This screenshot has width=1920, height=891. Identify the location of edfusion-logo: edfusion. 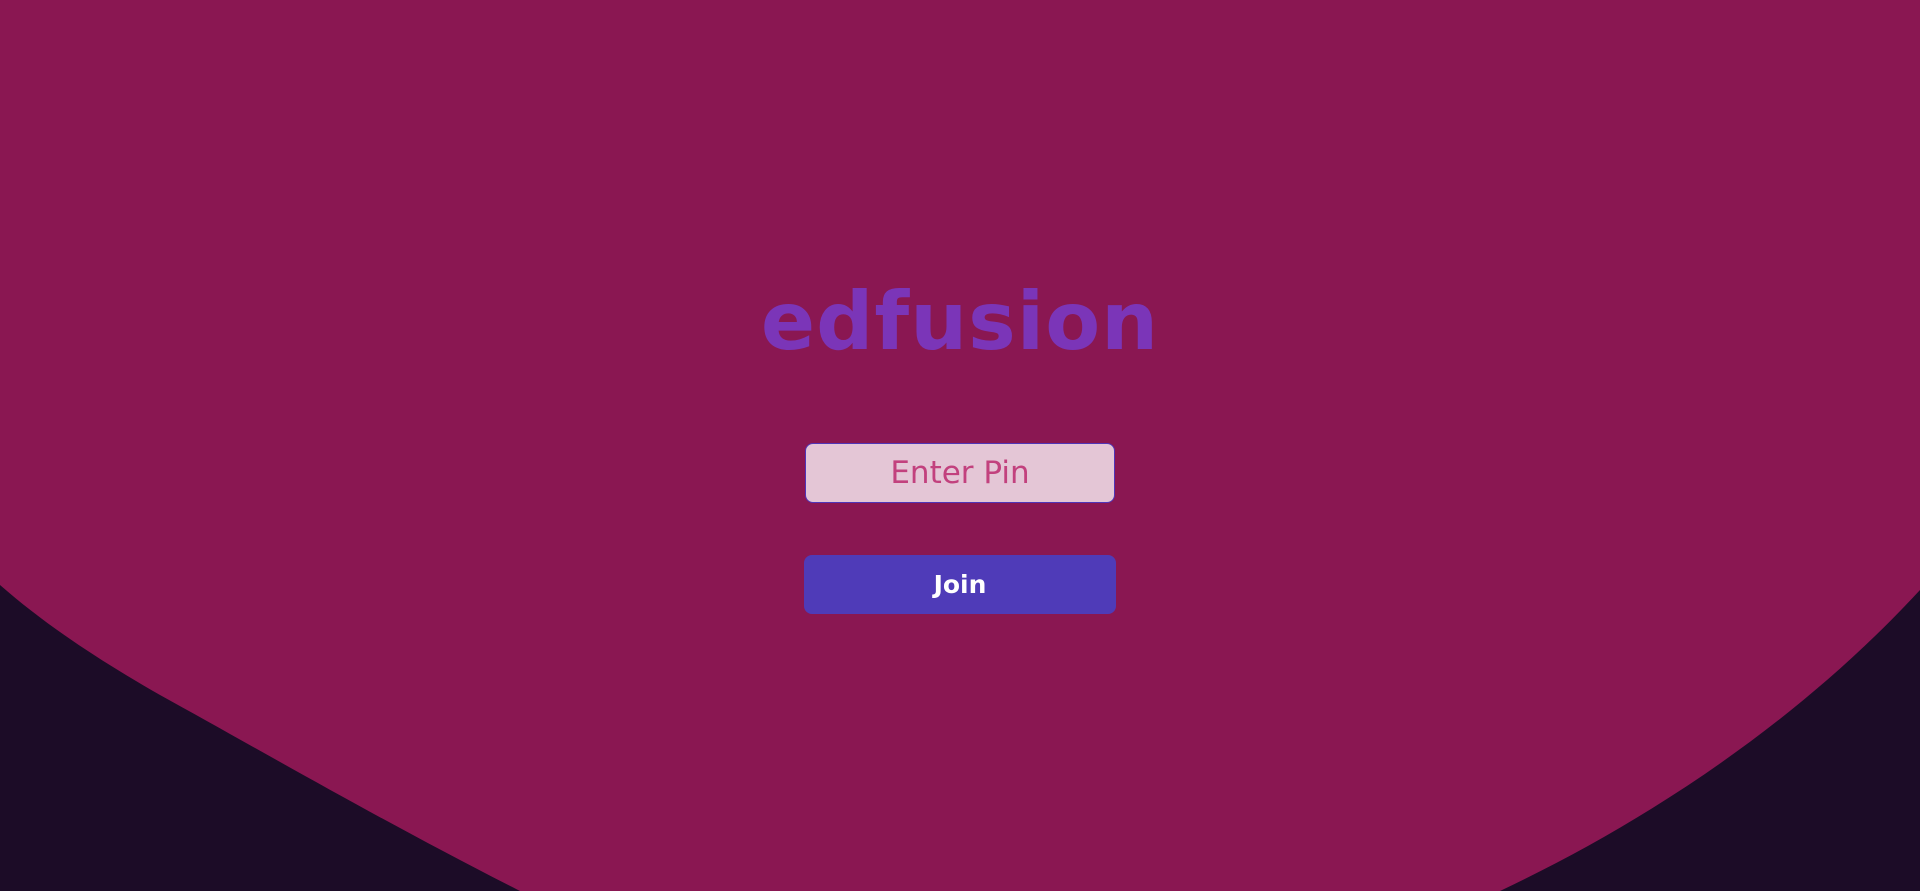
(960, 321).